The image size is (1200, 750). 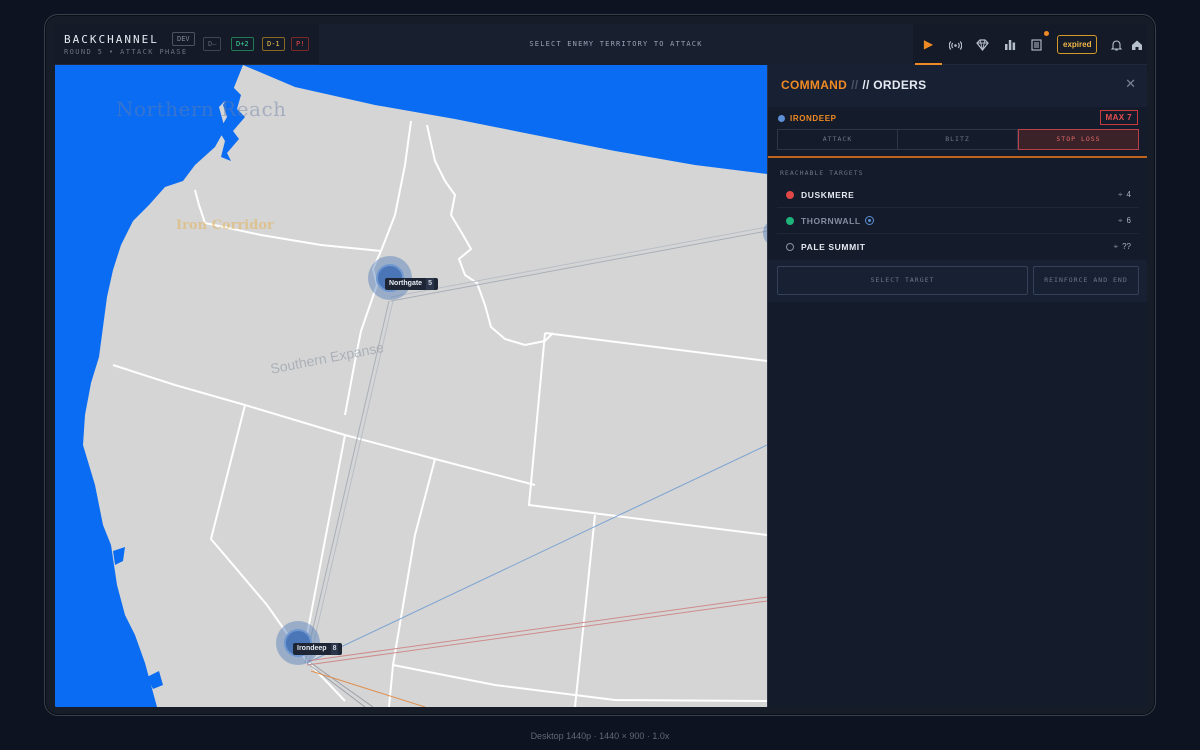 I want to click on target-name: PALE SUMMIT, so click(x=833, y=247).